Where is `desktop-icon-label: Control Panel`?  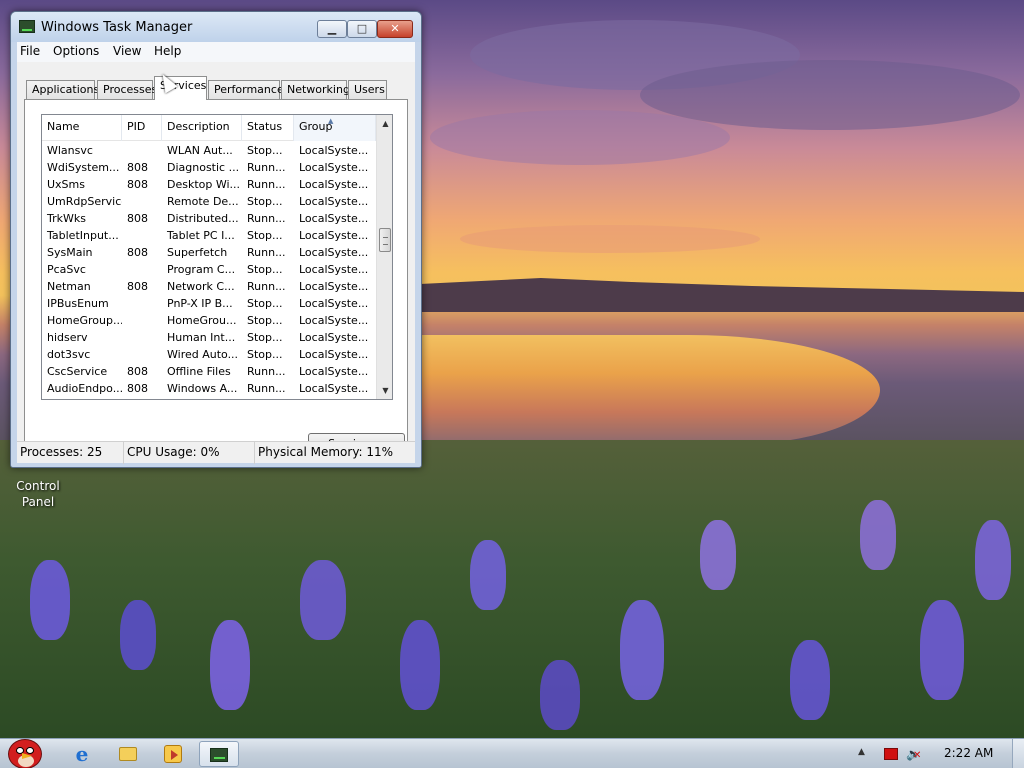
desktop-icon-label: Control Panel is located at coordinates (38, 494).